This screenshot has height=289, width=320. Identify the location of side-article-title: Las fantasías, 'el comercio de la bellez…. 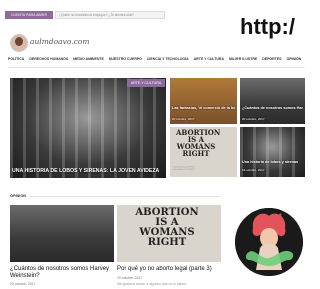
(203, 108).